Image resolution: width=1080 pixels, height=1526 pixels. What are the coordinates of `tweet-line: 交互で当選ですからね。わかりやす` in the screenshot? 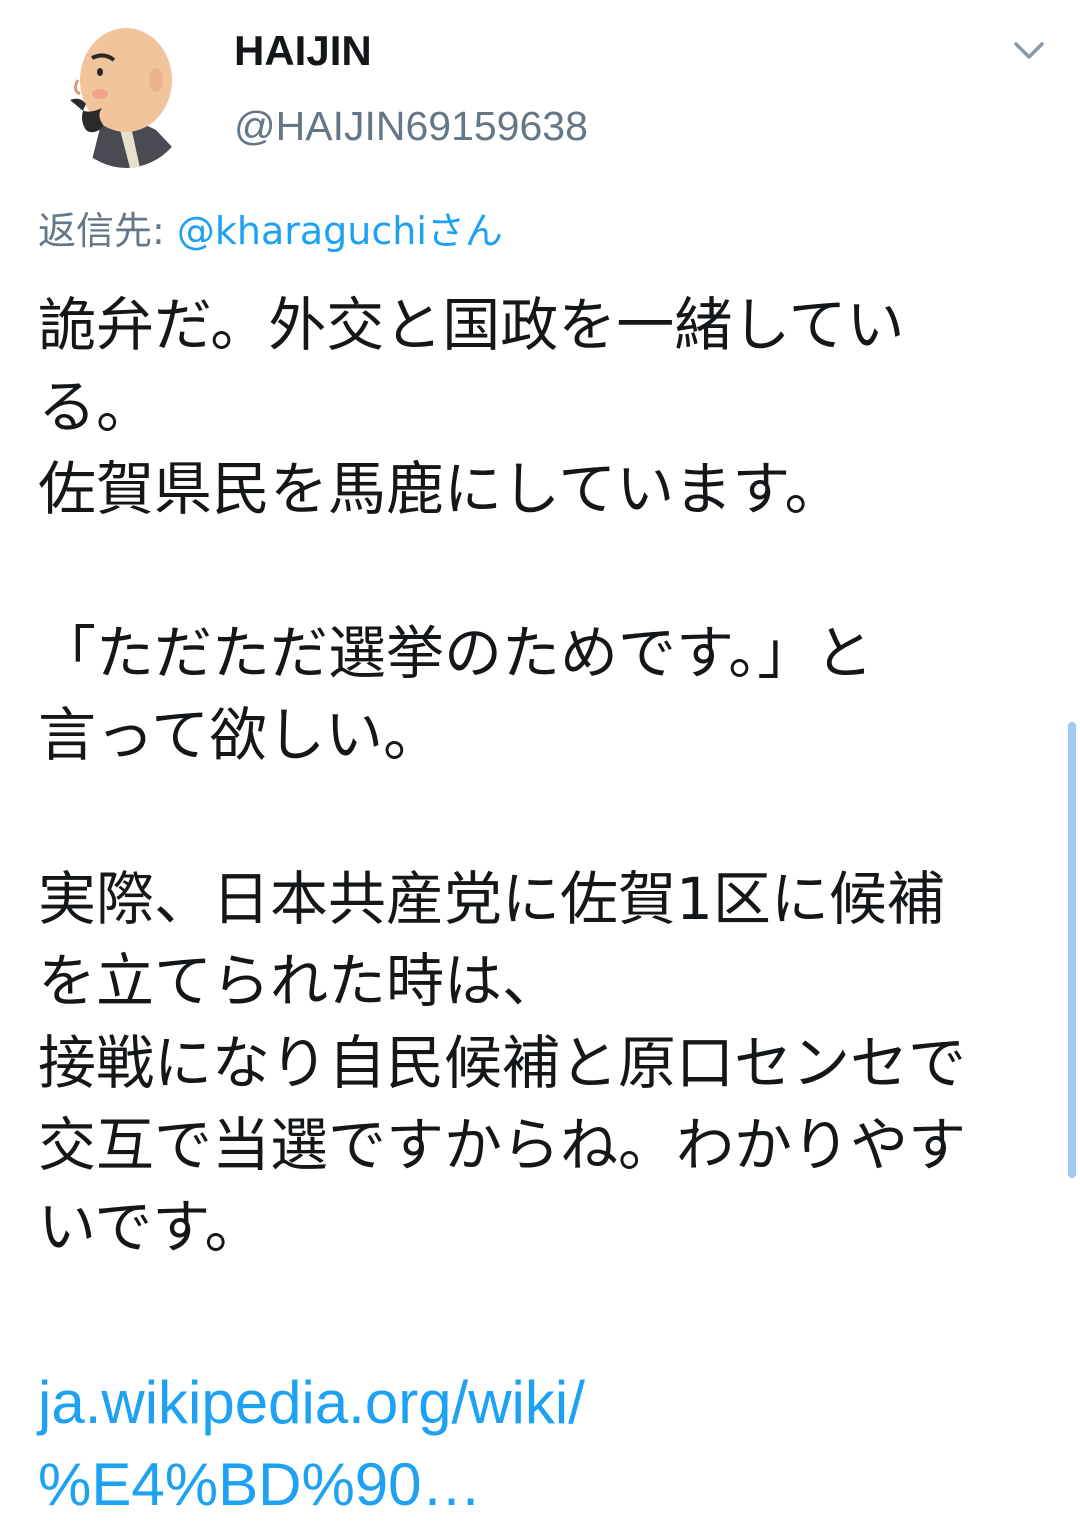 It's located at (502, 1145).